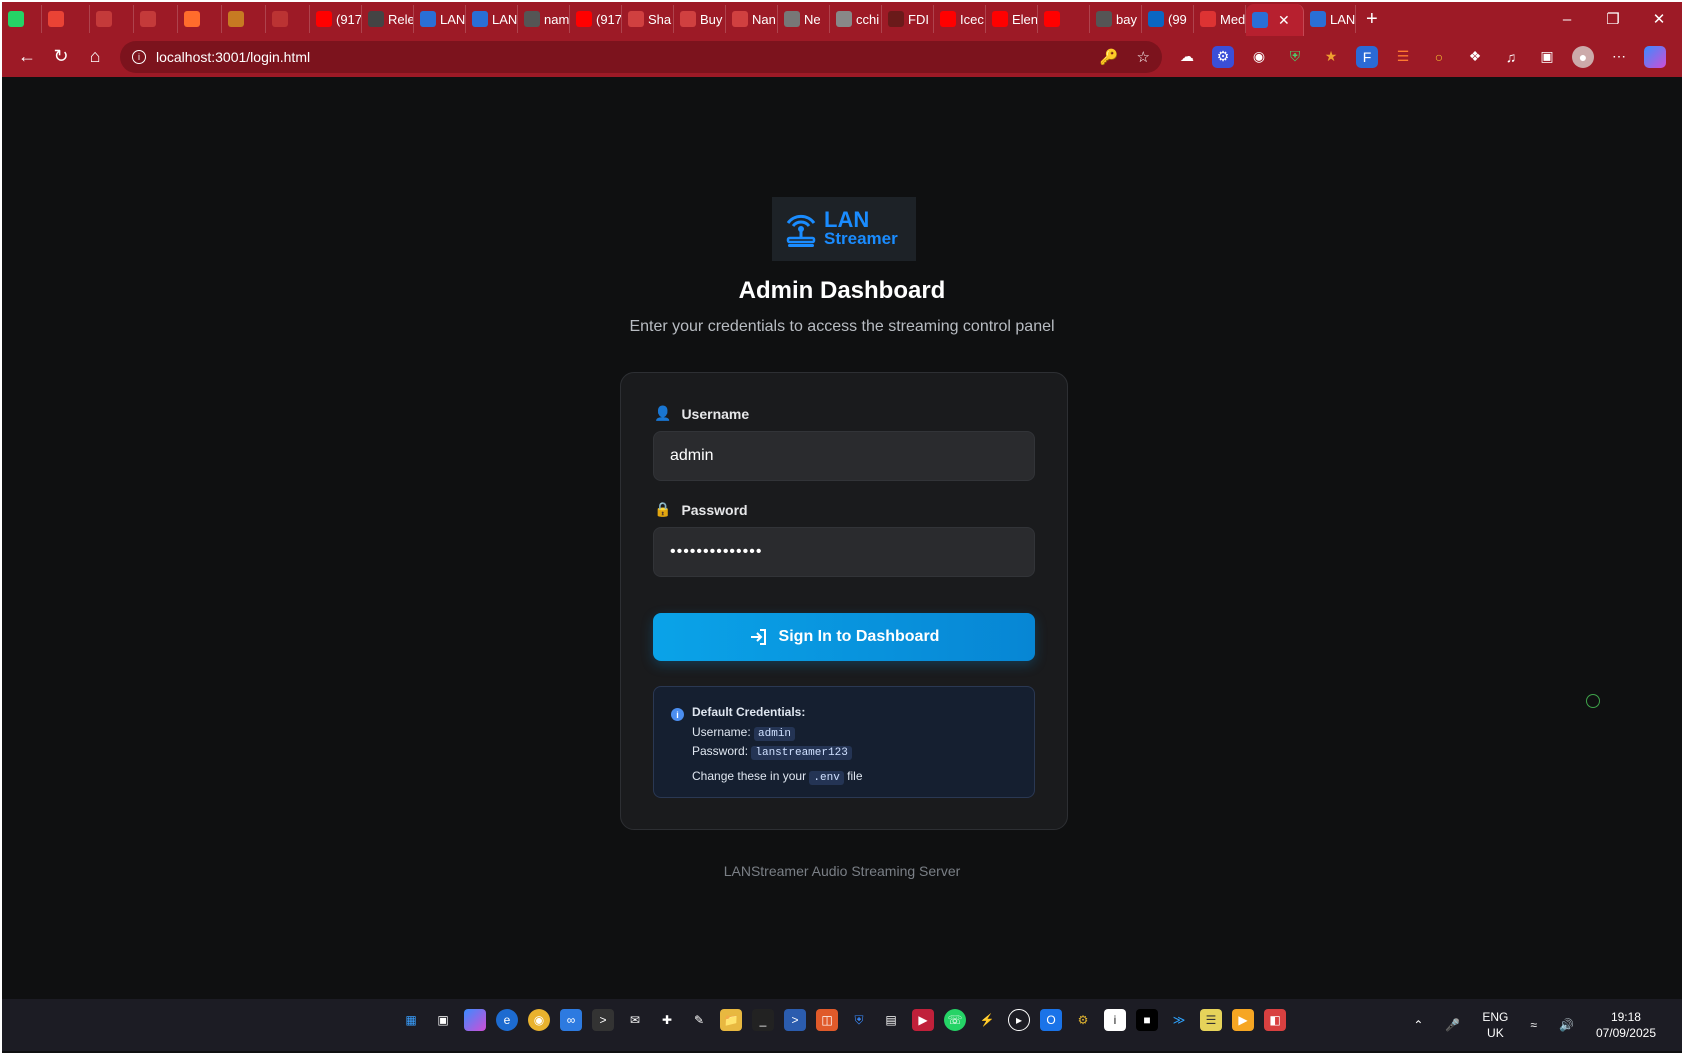  Describe the element at coordinates (1533, 1025) in the screenshot. I see `wifi-icon: ≈` at that location.